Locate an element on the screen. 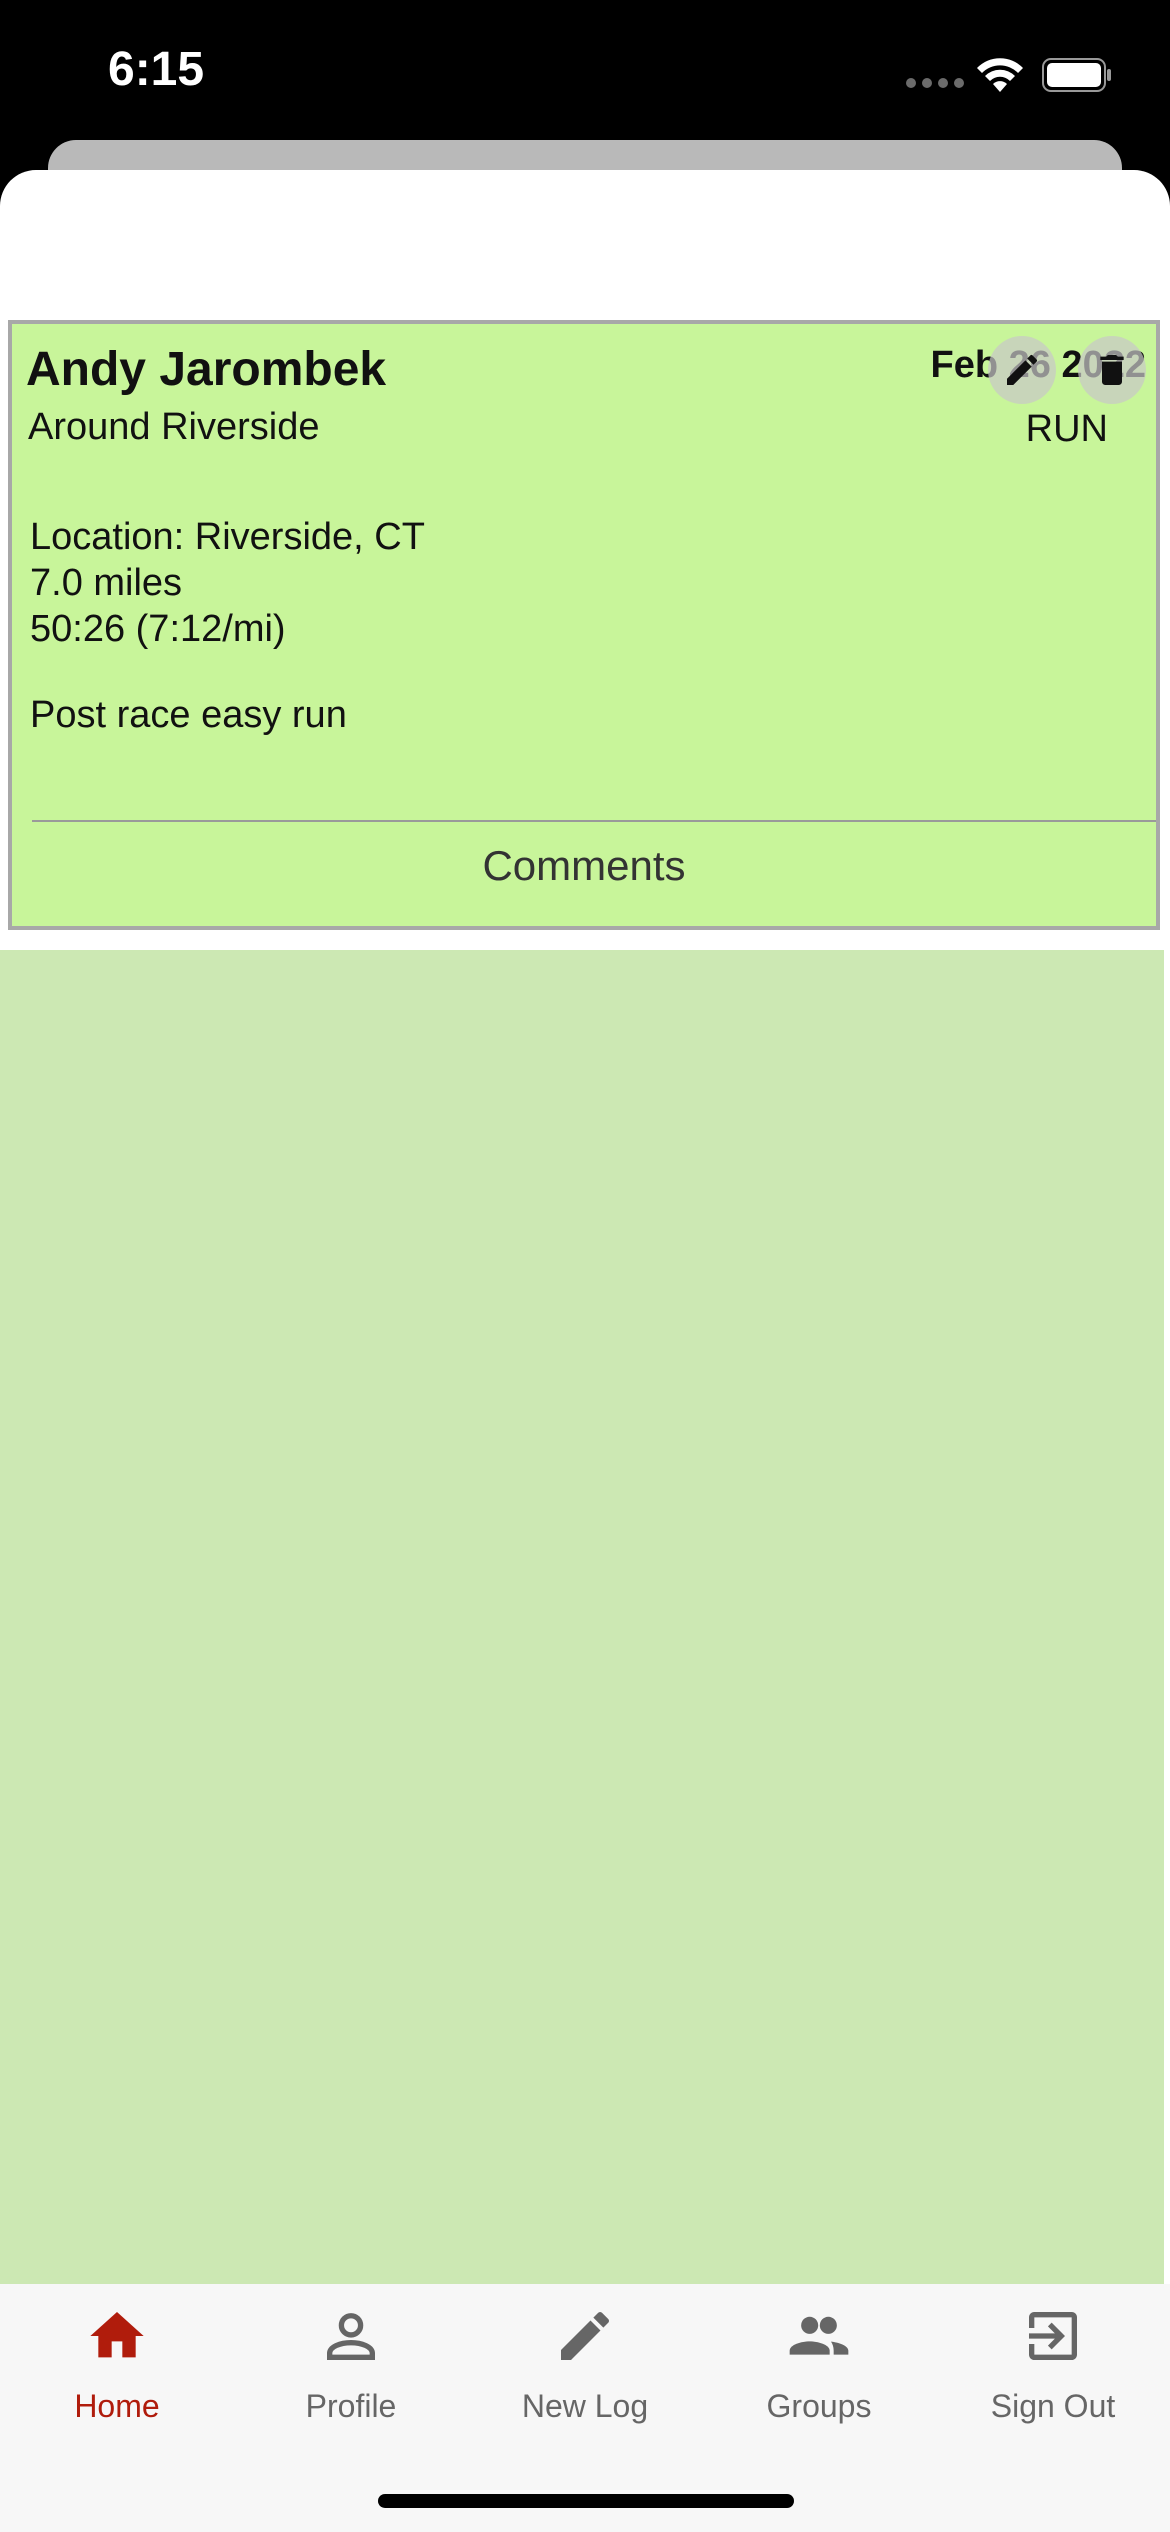  tab-profile: Profile is located at coordinates (351, 2364).